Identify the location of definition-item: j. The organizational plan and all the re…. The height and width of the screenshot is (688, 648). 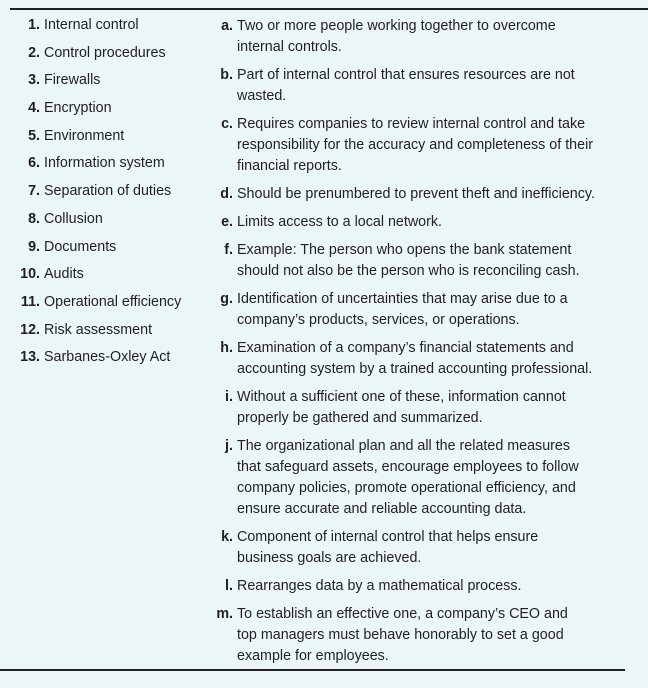
(422, 478).